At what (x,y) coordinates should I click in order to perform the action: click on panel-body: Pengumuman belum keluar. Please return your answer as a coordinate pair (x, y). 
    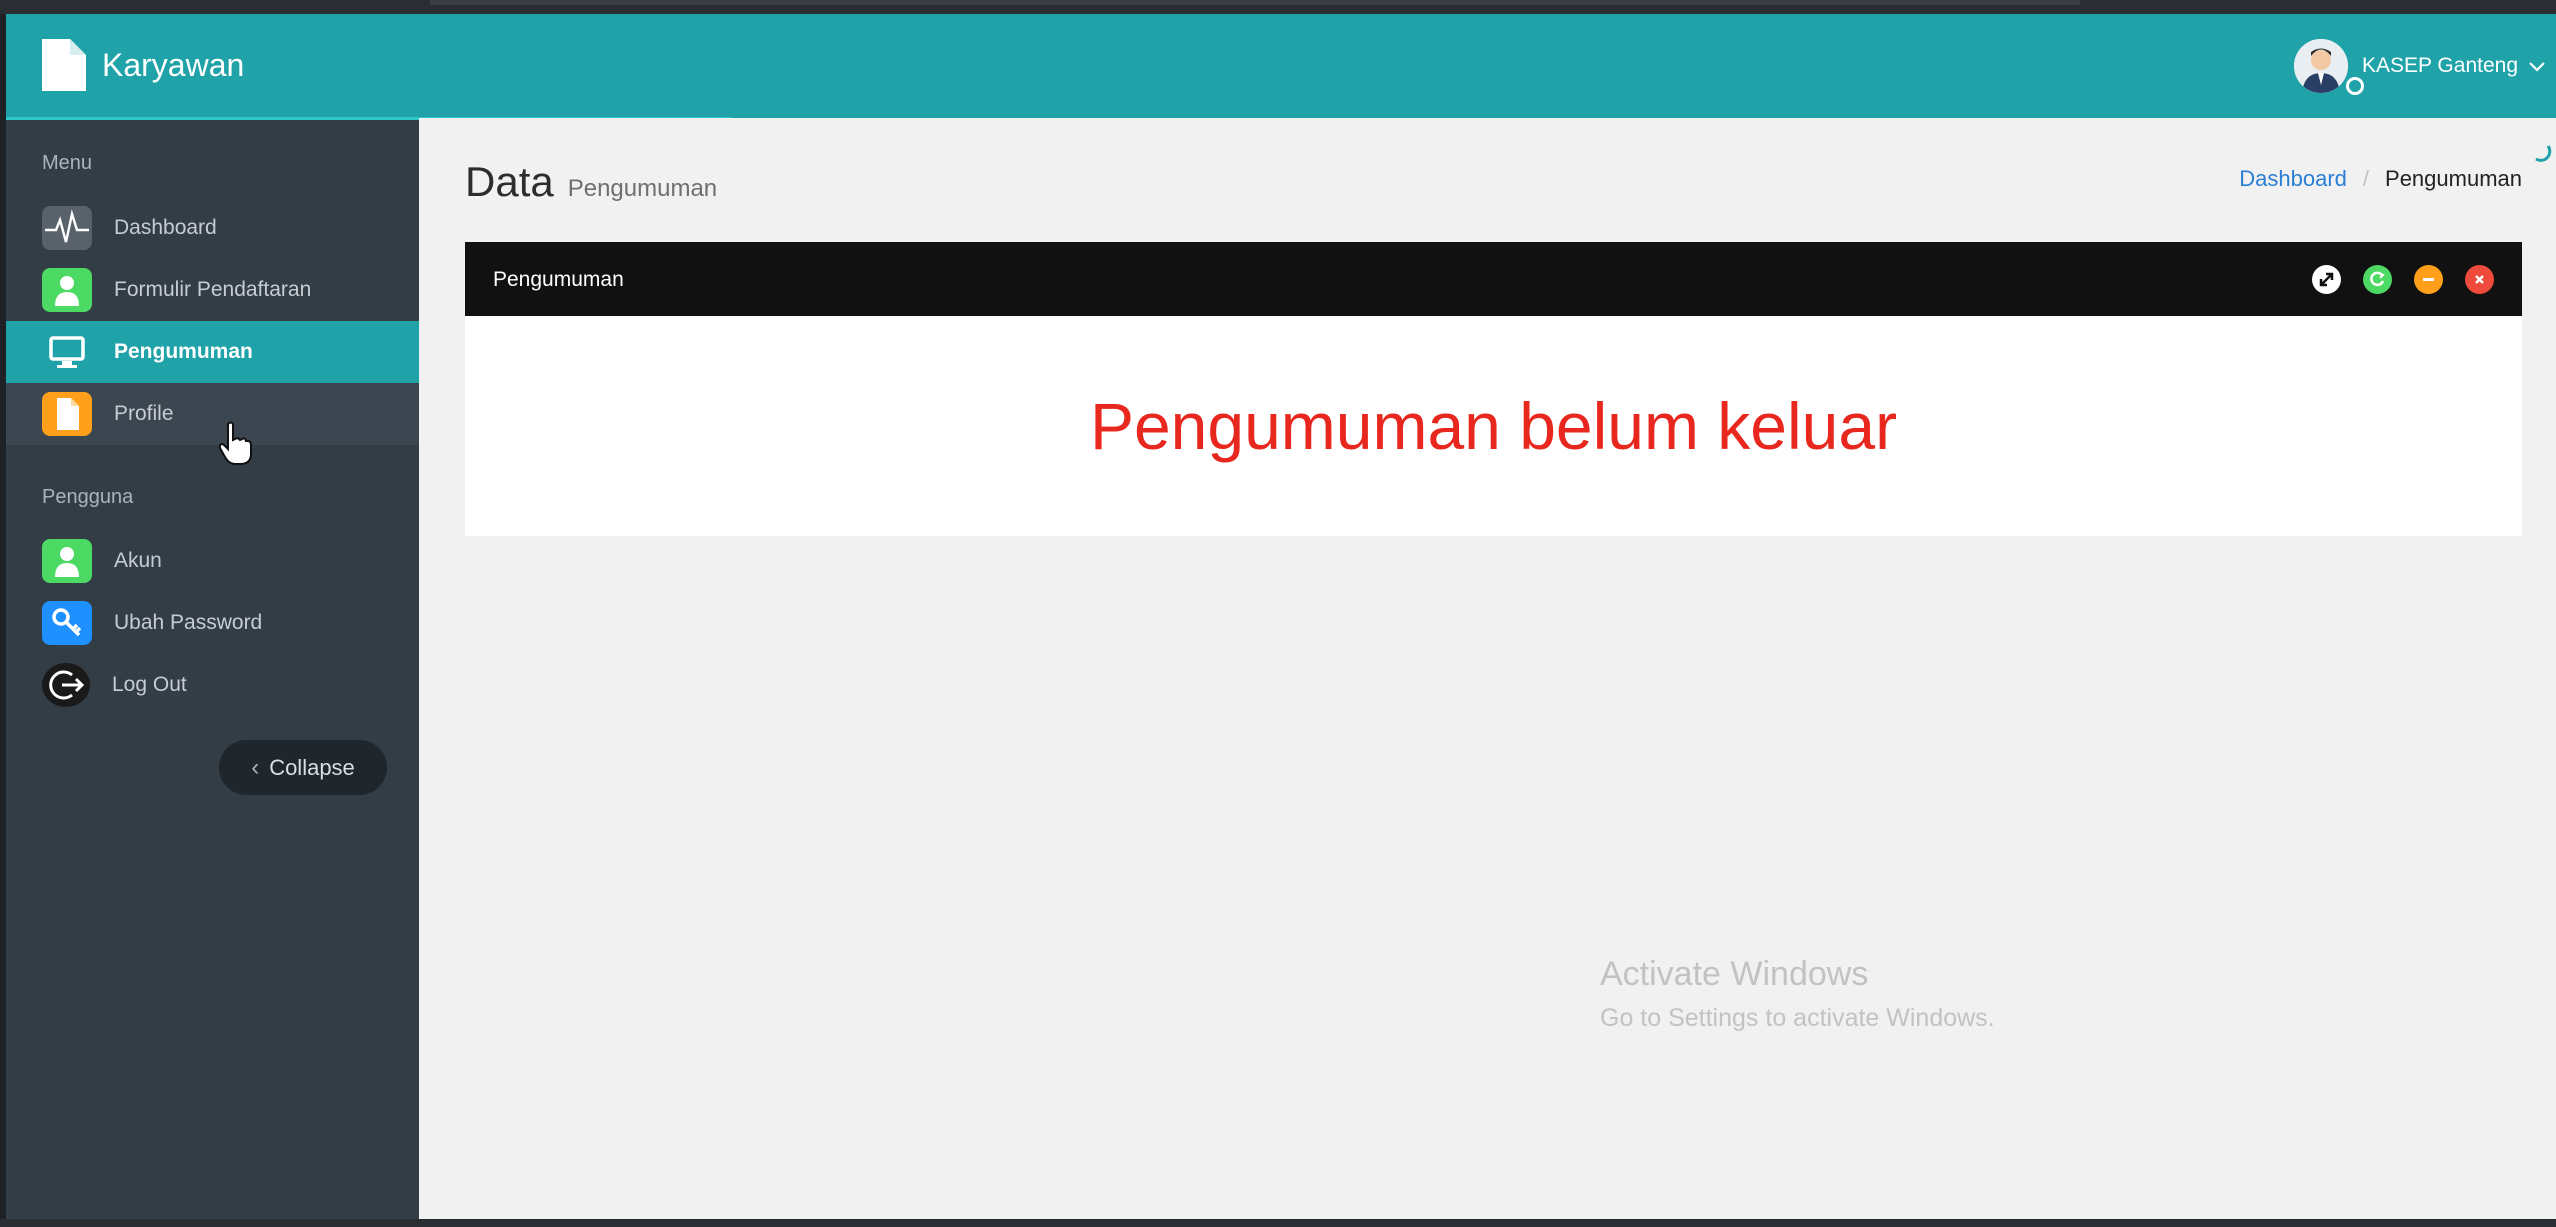
    Looking at the image, I should click on (1493, 426).